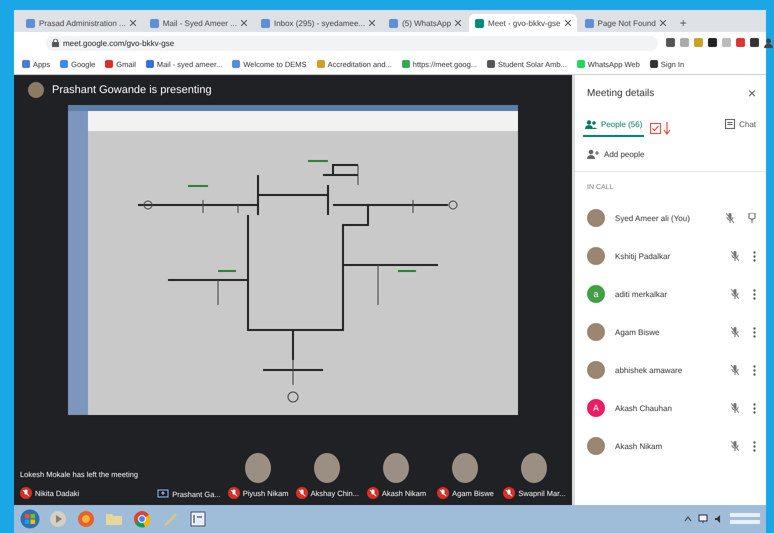 This screenshot has width=774, height=533. What do you see at coordinates (688, 519) in the screenshot?
I see `show-hidden-icons-icon` at bounding box center [688, 519].